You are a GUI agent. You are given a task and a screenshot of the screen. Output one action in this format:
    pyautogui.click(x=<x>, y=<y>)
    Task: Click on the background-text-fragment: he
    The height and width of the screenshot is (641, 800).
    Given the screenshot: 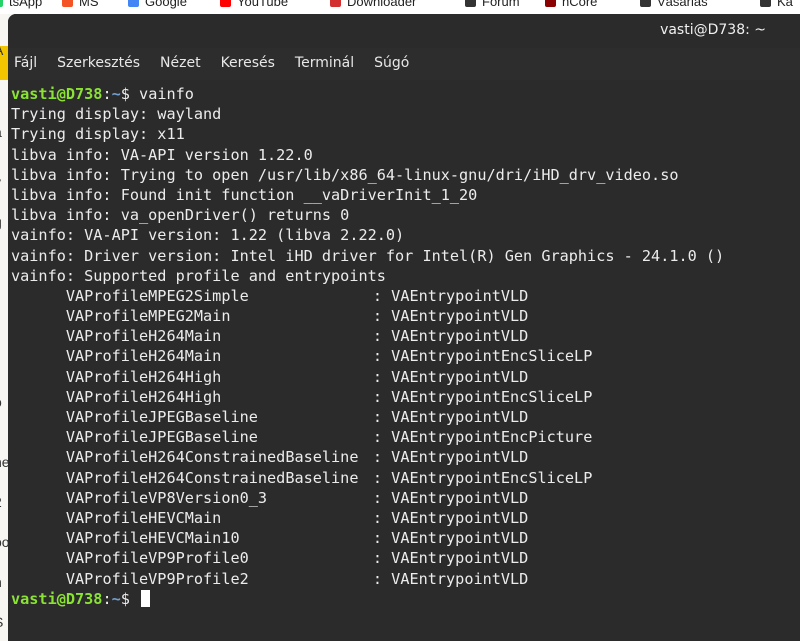 What is the action you would take?
    pyautogui.click(x=4, y=462)
    